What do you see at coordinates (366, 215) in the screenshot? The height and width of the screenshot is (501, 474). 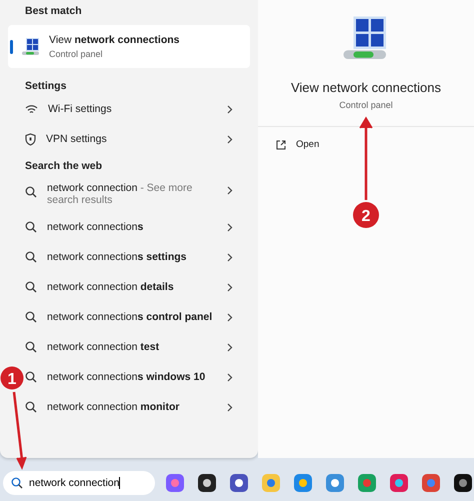 I see `callout-badge: 2` at bounding box center [366, 215].